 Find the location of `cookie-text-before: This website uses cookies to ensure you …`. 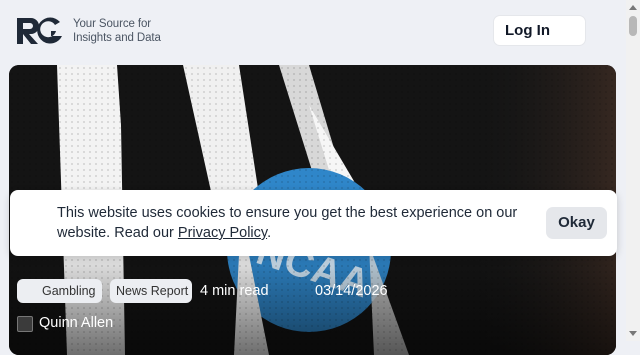

cookie-text-before: This website uses cookies to ensure you … is located at coordinates (287, 223).